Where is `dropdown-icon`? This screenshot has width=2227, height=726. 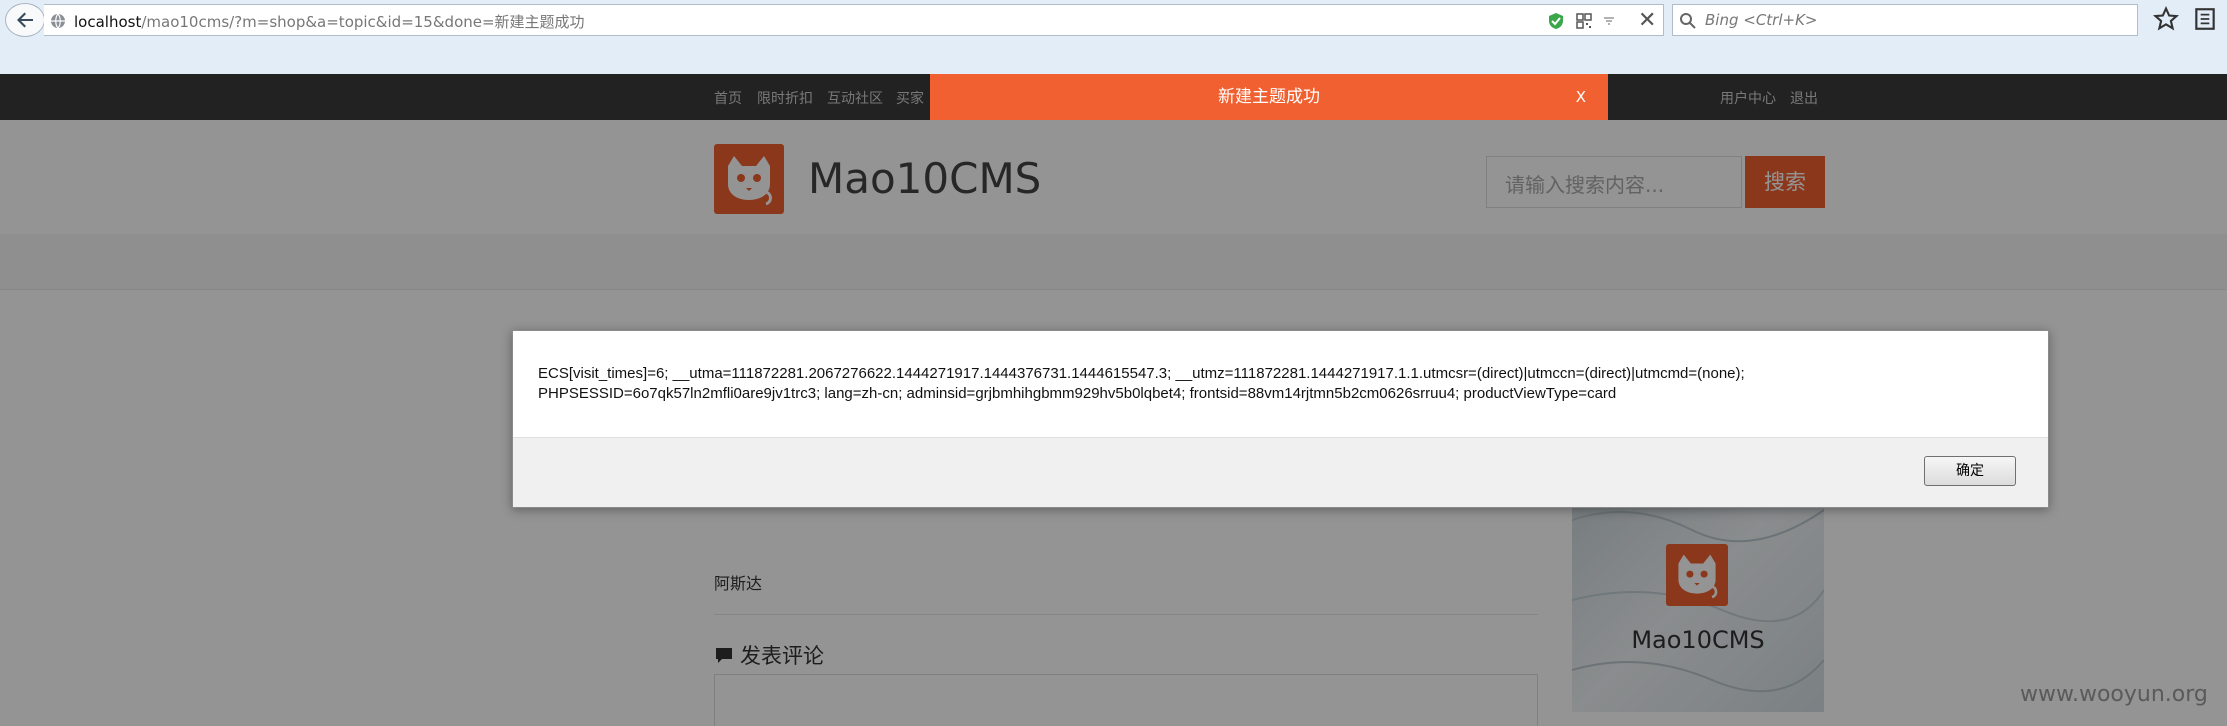
dropdown-icon is located at coordinates (1609, 21).